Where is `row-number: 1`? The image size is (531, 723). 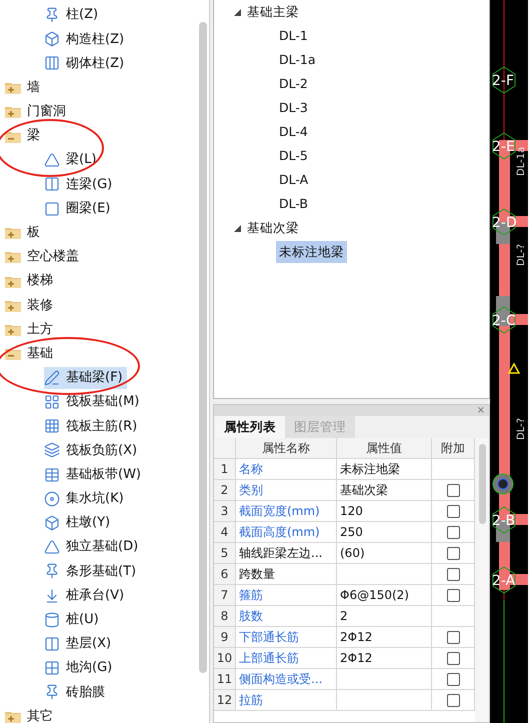 row-number: 1 is located at coordinates (225, 469).